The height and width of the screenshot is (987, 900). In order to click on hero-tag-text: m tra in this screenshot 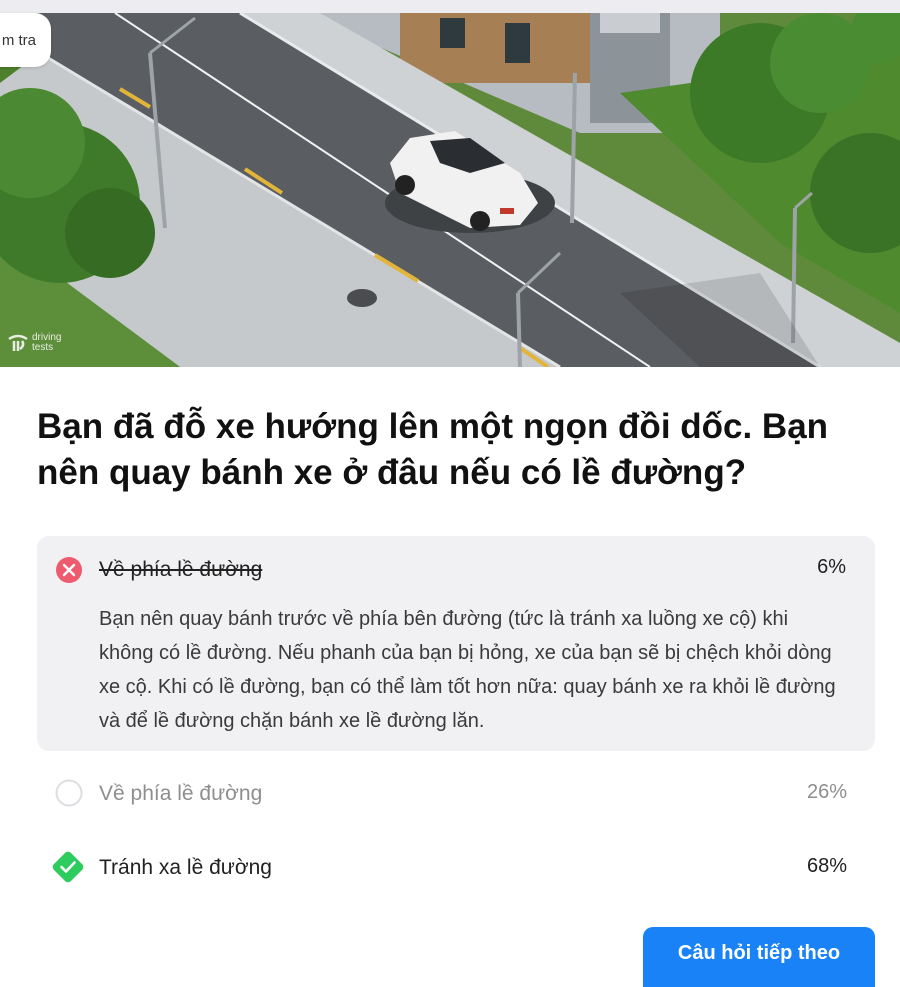, I will do `click(18, 40)`.